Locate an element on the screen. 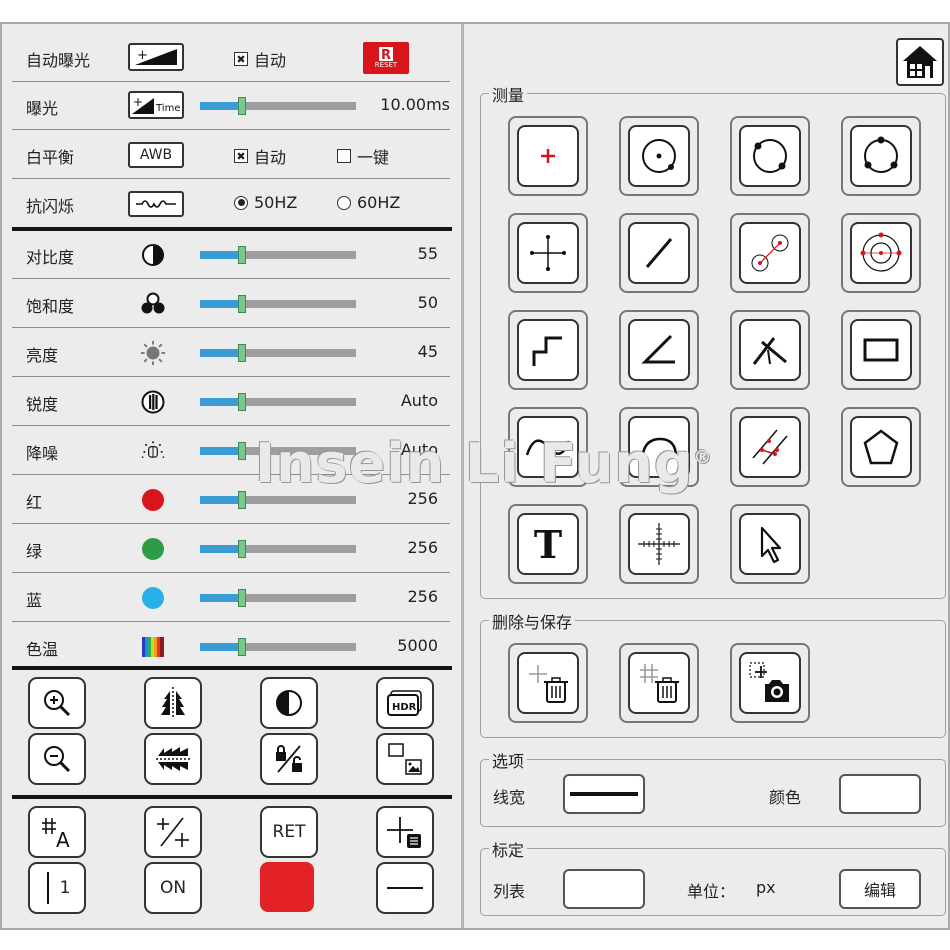 The width and height of the screenshot is (950, 950). measure-crosshair-button is located at coordinates (548, 253).